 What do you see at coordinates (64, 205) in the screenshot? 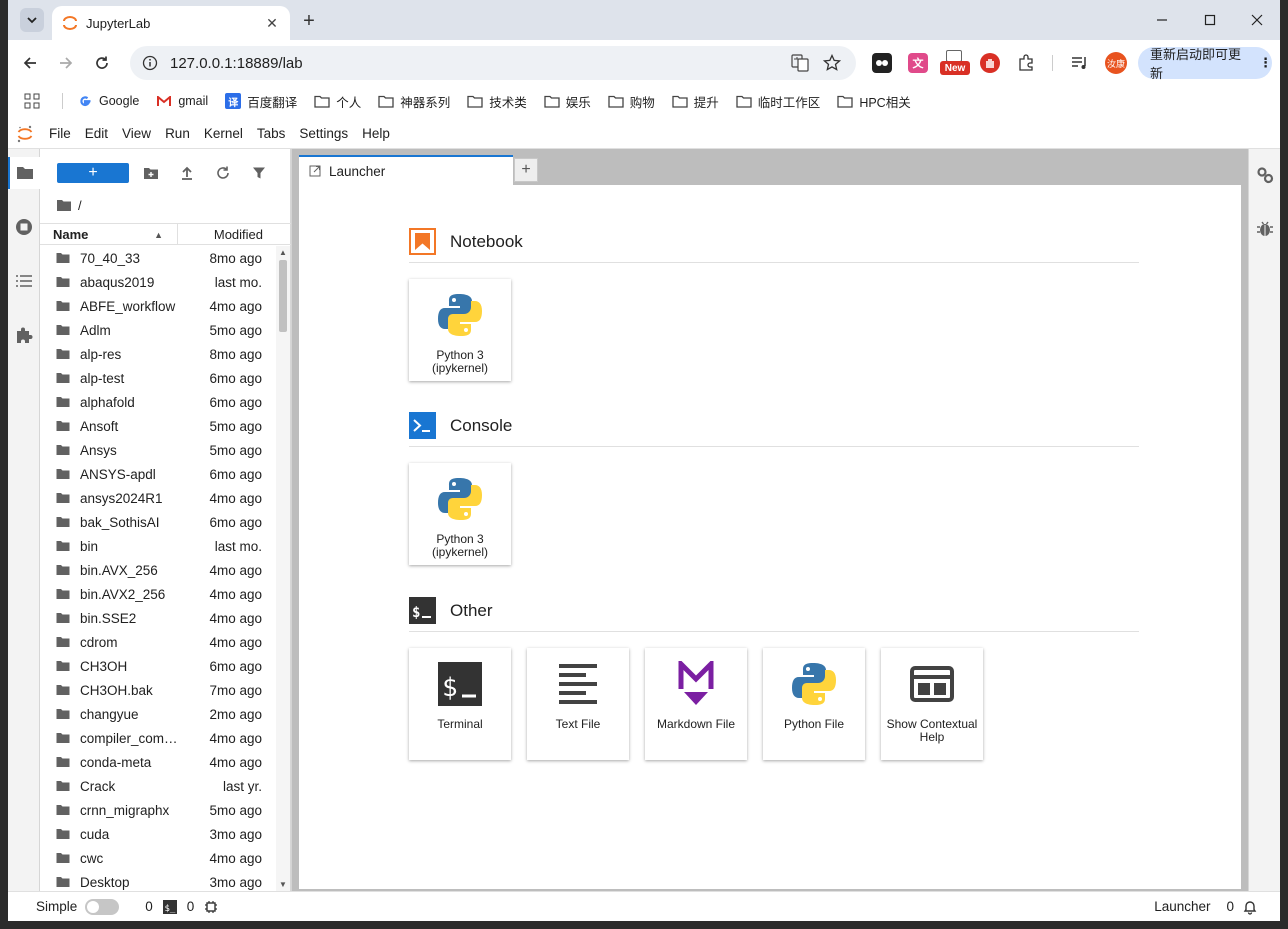
I see `home-folder-icon` at bounding box center [64, 205].